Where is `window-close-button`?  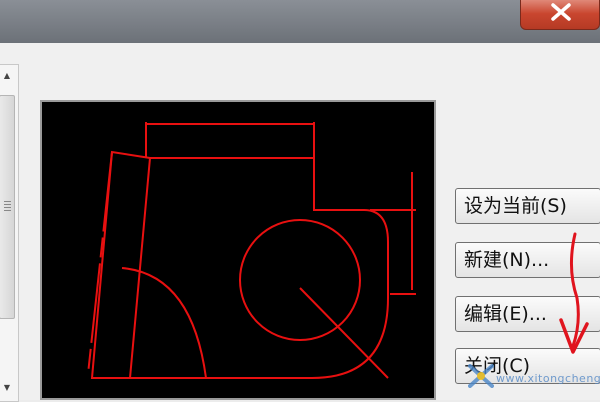 window-close-button is located at coordinates (560, 15).